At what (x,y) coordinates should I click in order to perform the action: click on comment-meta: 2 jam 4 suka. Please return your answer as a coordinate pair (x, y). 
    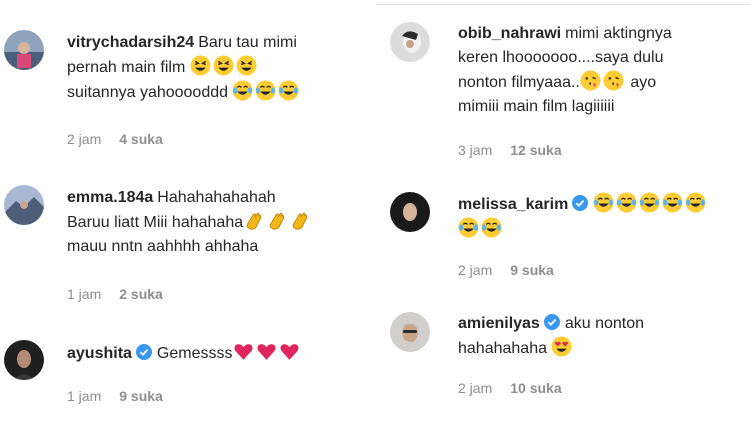
    Looking at the image, I should click on (115, 139).